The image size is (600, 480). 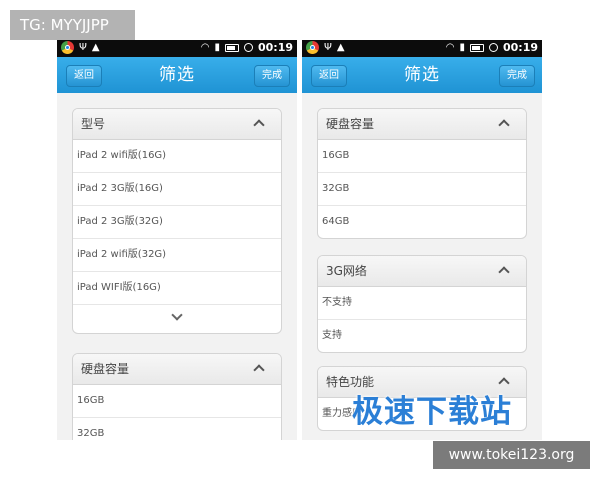 I want to click on list-item: iPad WIFI版(16G), so click(x=177, y=288).